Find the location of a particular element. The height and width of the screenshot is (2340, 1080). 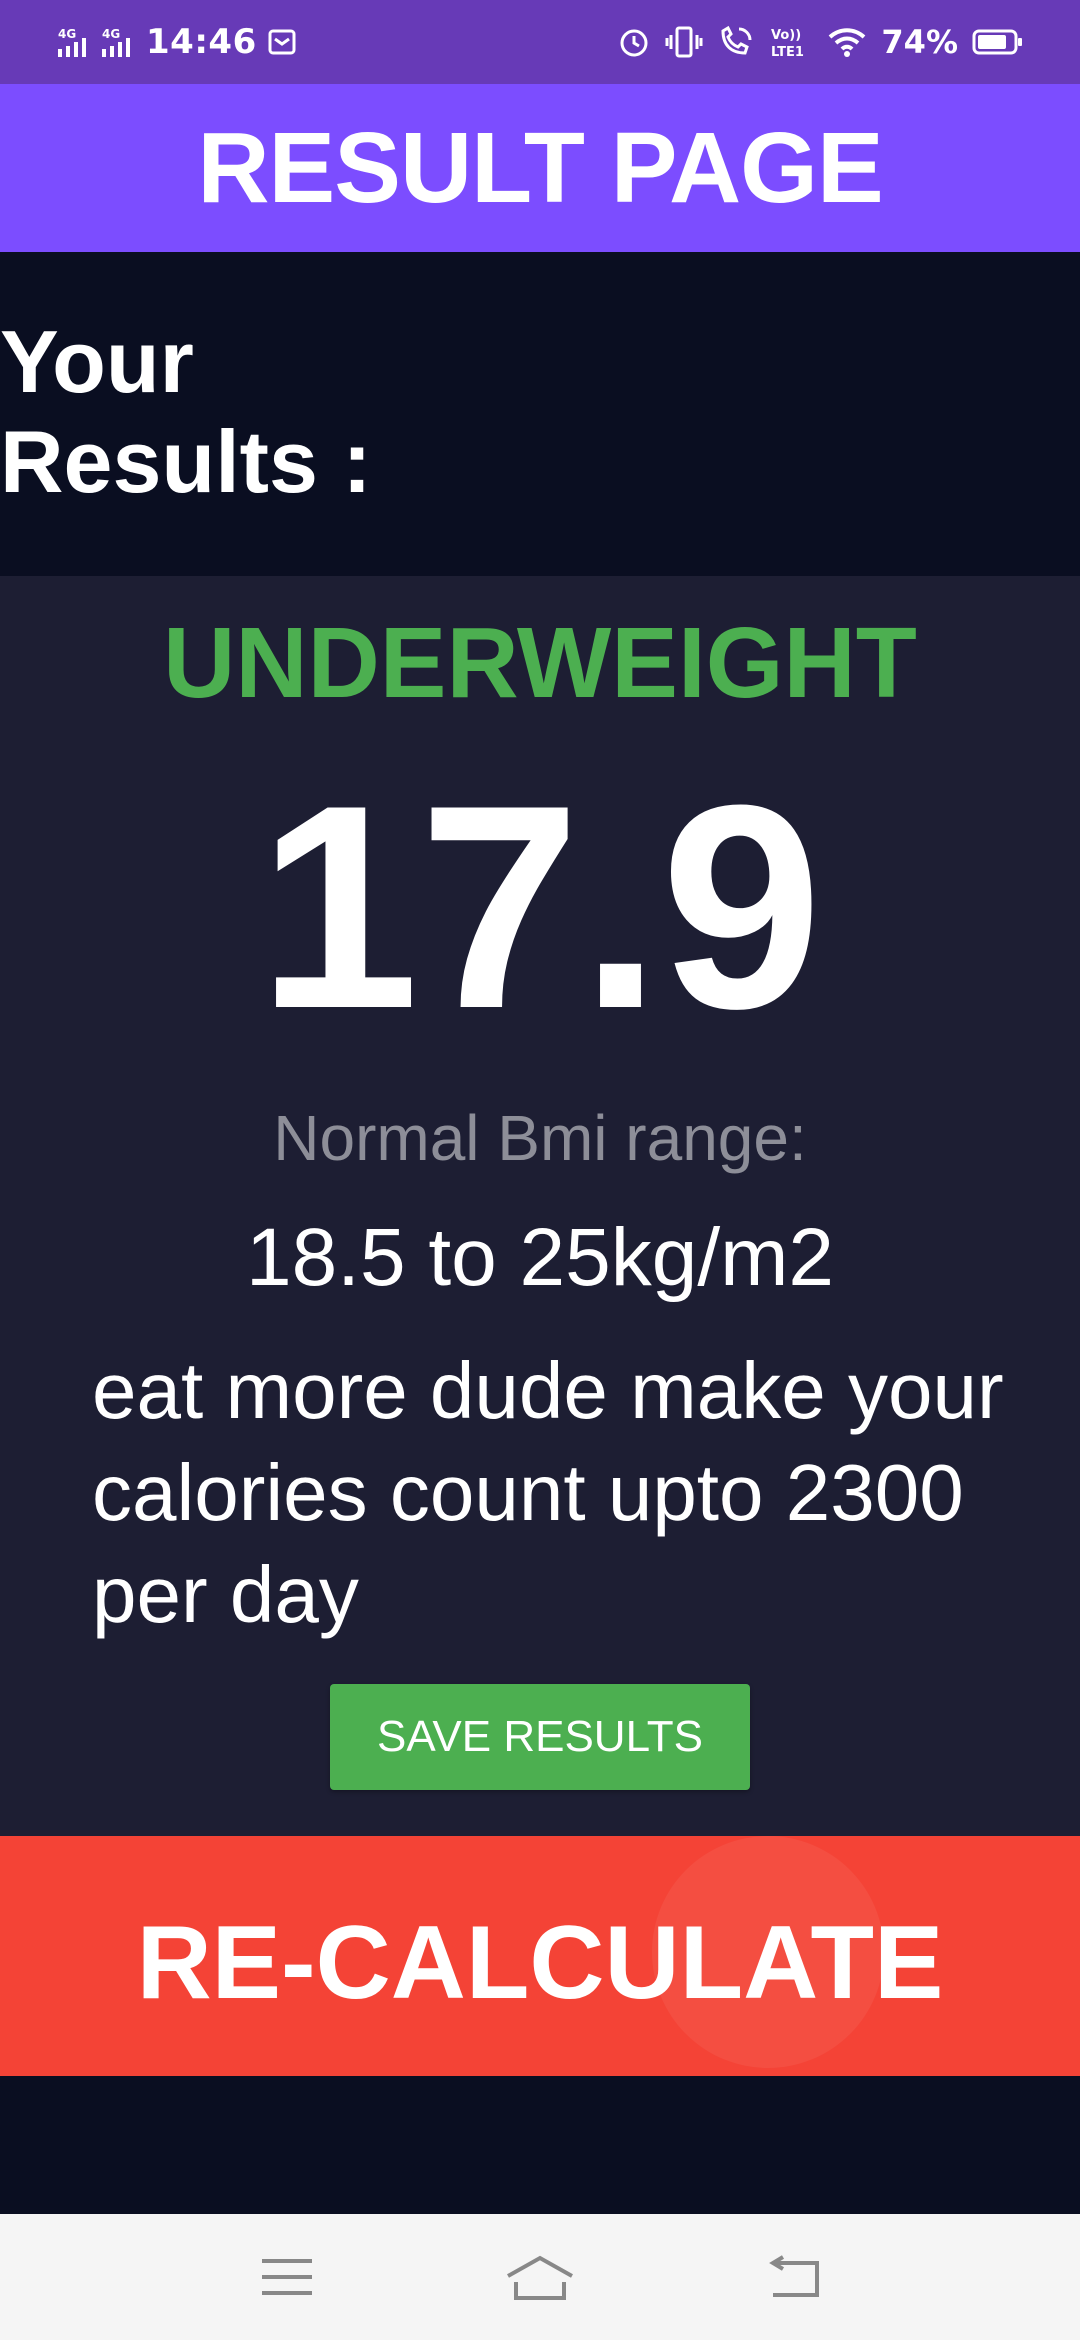

vibrate-icon is located at coordinates (684, 42).